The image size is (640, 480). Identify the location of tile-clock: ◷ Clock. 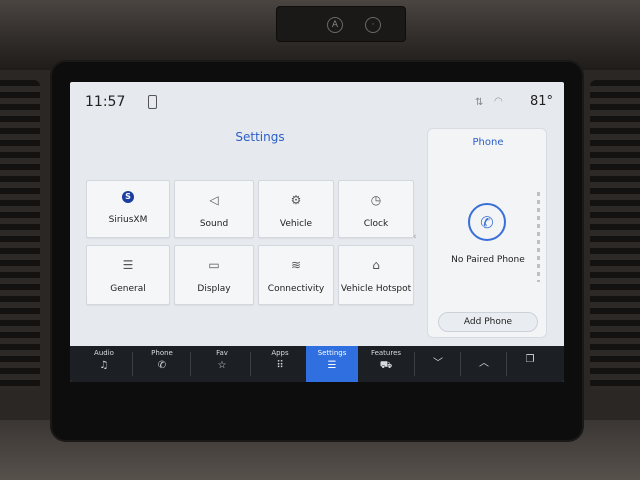
(376, 209).